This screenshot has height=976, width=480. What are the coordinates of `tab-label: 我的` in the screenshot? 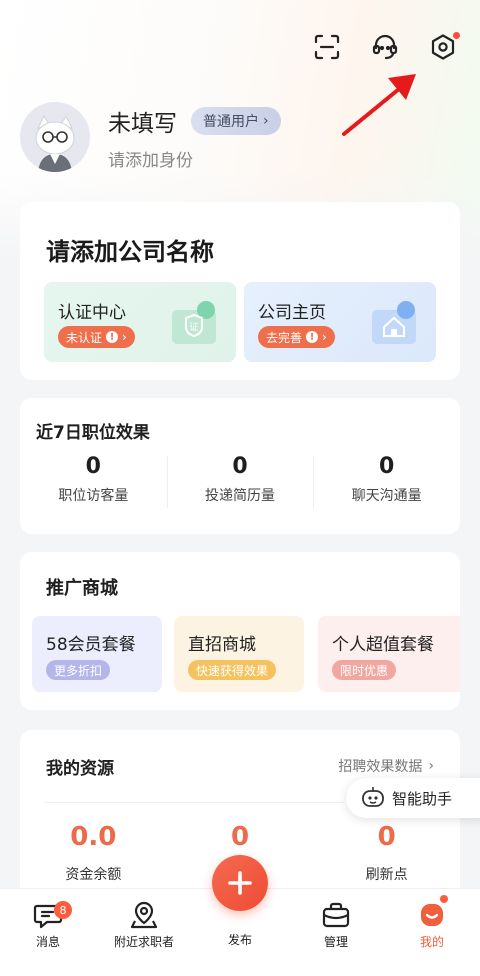 It's located at (431, 942).